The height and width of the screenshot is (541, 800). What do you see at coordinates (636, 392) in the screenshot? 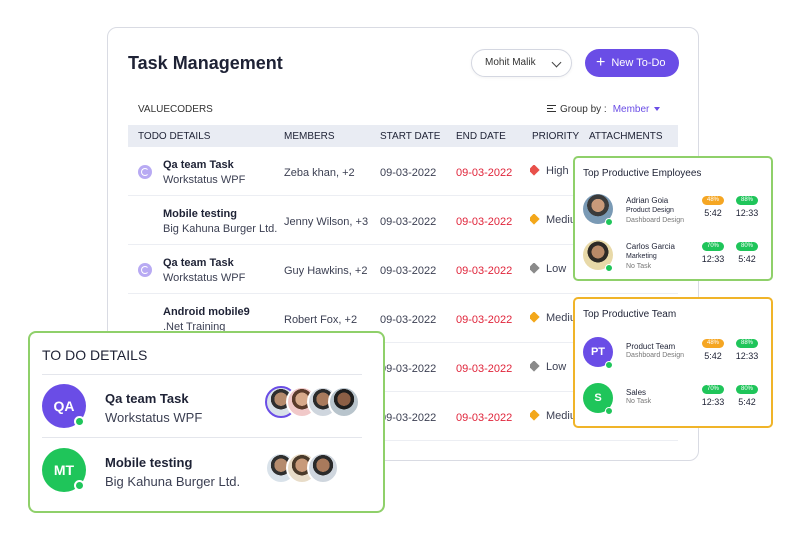
I see `team-name: Sales` at bounding box center [636, 392].